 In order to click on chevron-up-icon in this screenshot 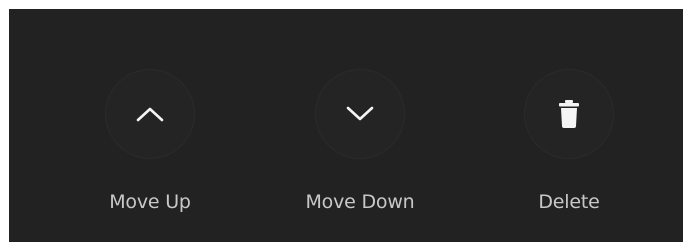, I will do `click(150, 114)`.